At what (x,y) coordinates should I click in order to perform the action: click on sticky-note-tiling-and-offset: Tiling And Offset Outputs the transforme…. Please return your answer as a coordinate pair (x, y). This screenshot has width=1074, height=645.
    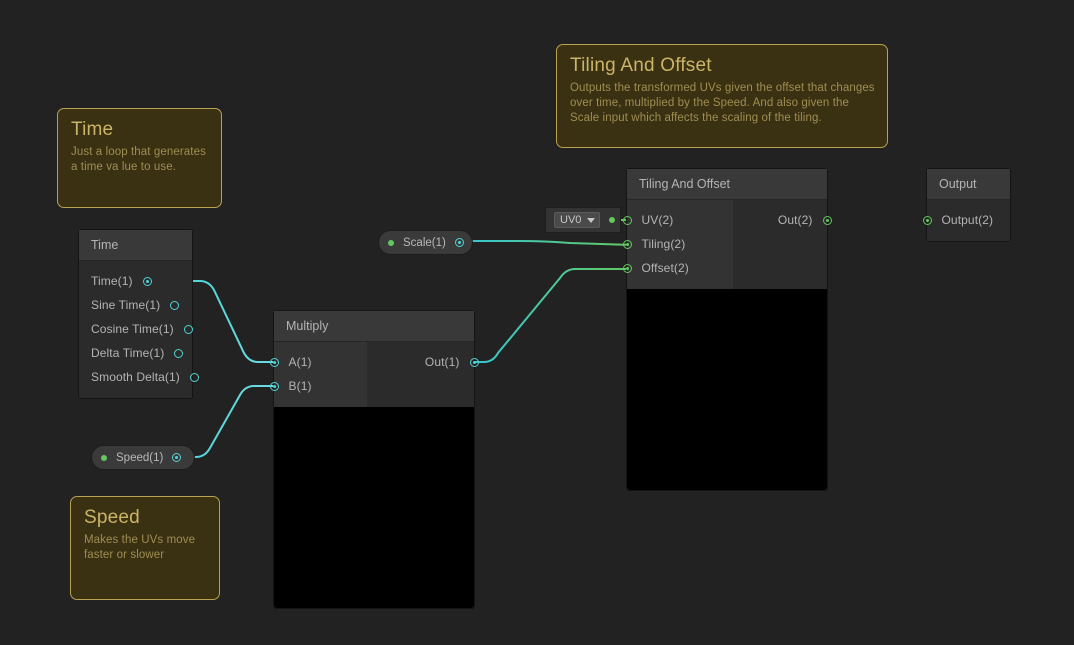
    Looking at the image, I should click on (722, 96).